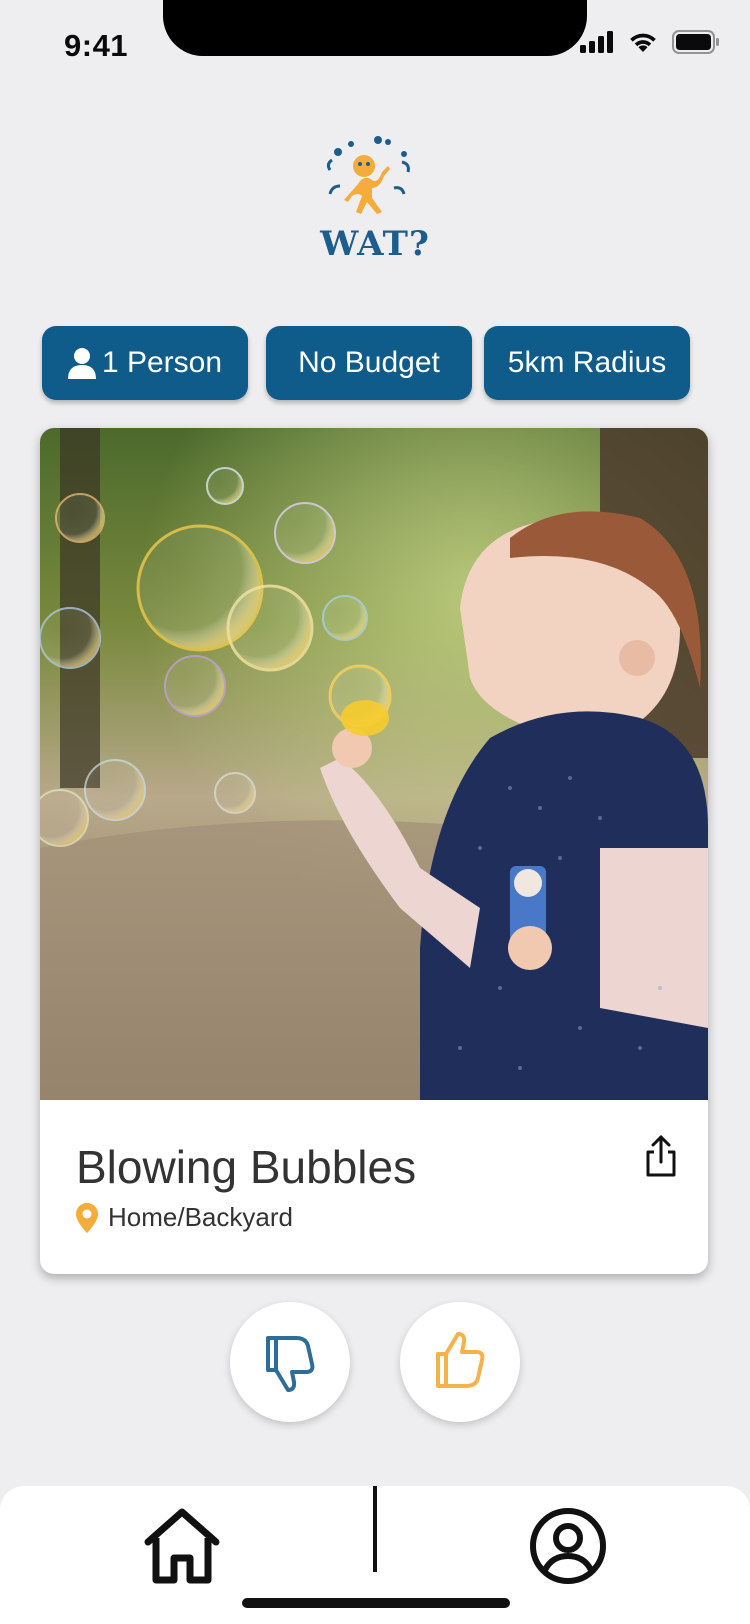 The width and height of the screenshot is (750, 1624). I want to click on battery-icon, so click(695, 42).